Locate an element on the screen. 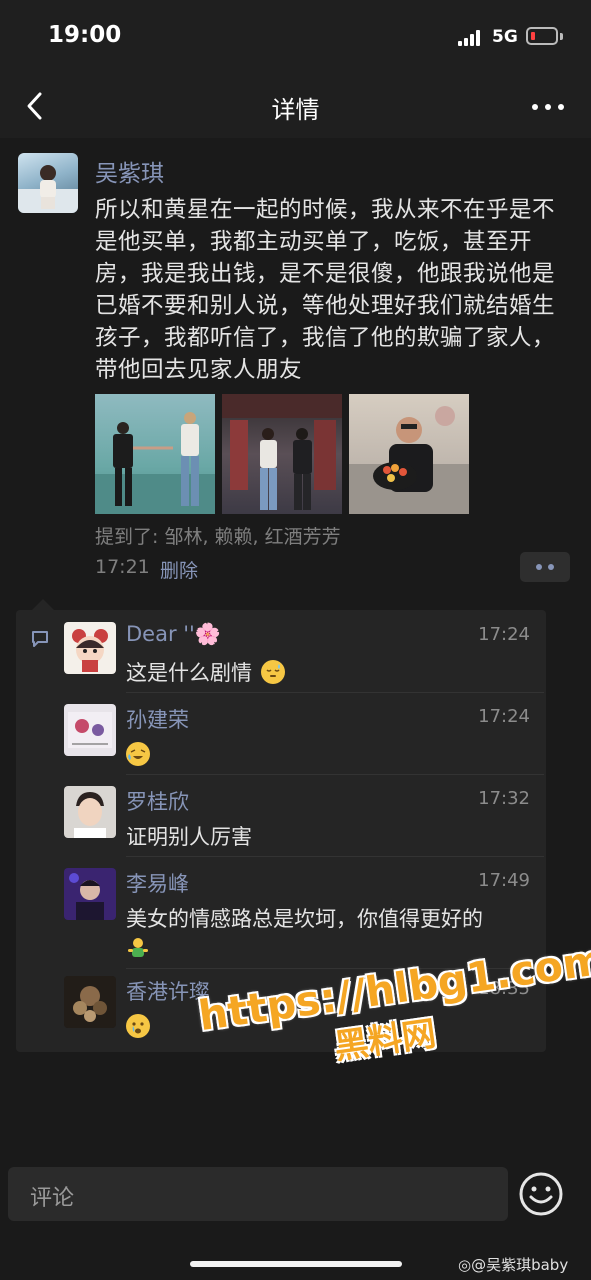  emoji-button is located at coordinates (541, 1194).